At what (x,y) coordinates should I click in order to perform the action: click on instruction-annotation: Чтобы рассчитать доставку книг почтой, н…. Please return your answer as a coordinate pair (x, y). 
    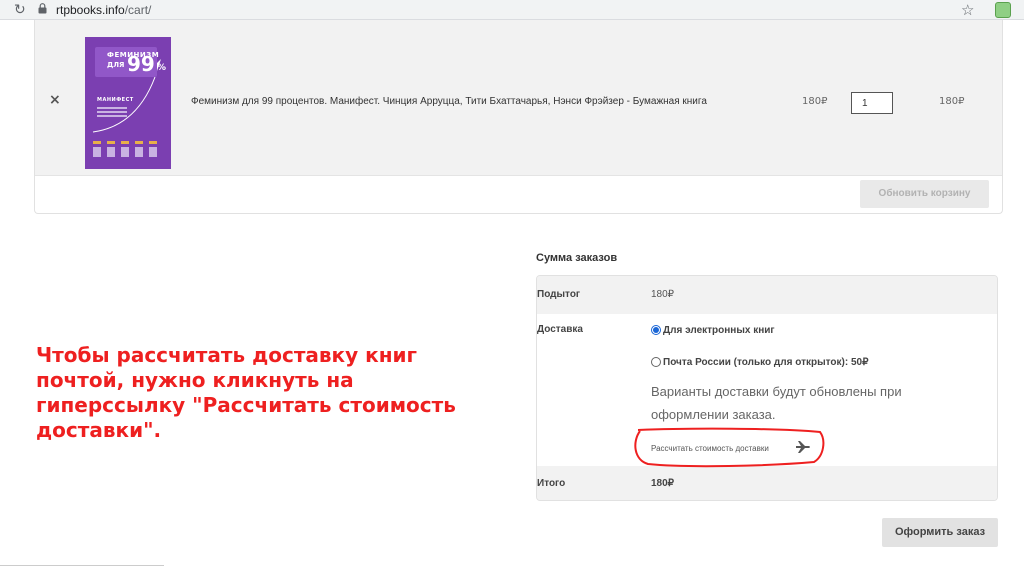
    Looking at the image, I should click on (246, 392).